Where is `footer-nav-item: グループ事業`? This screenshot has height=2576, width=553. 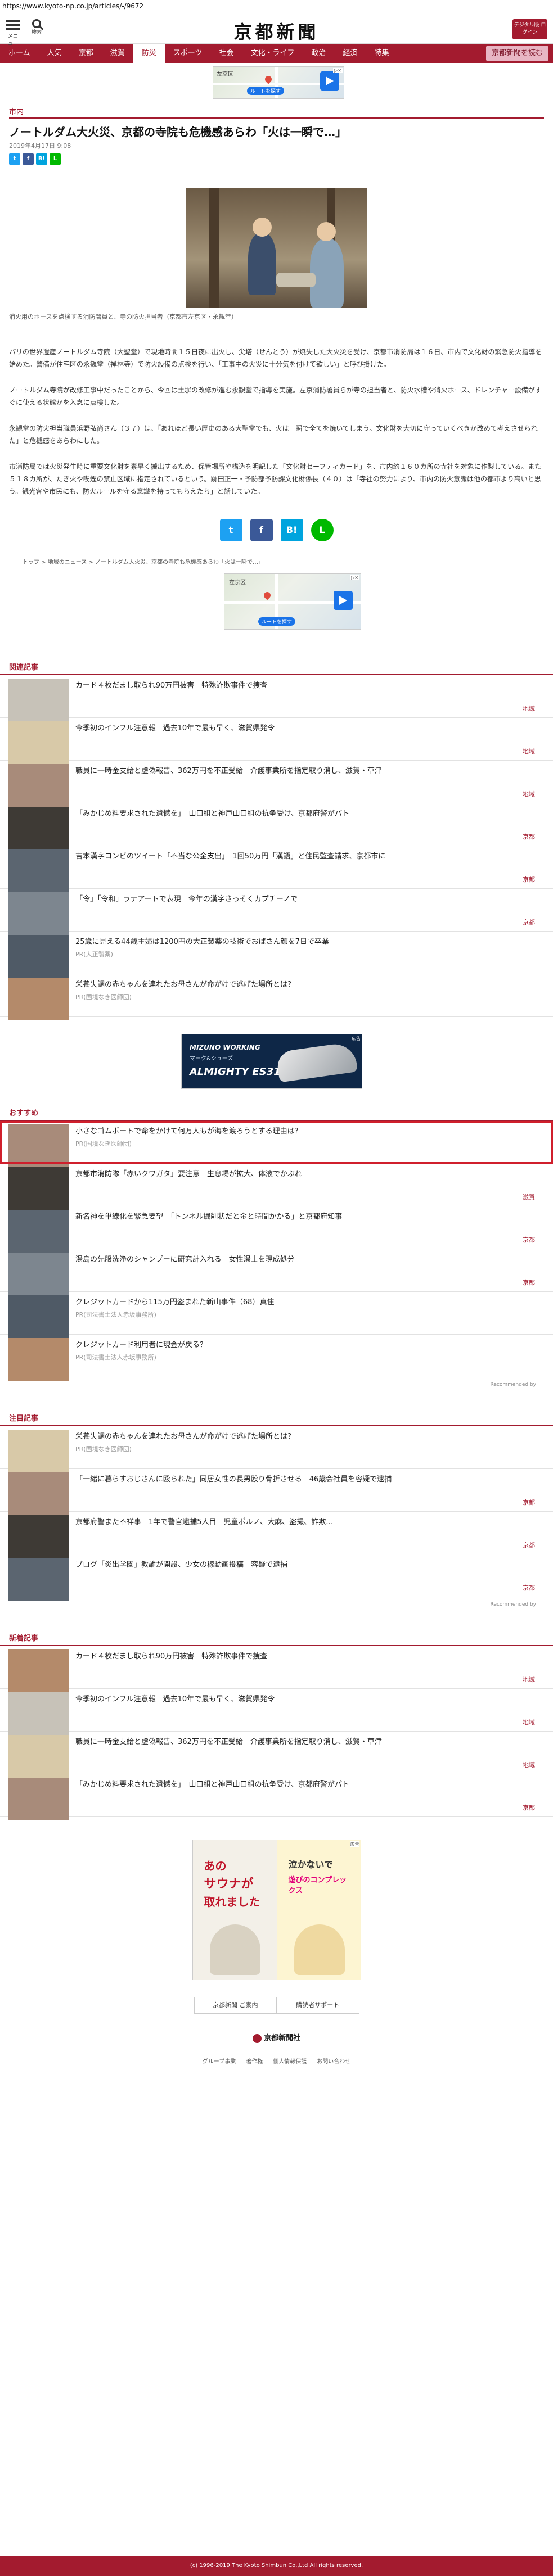
footer-nav-item: グループ事業 is located at coordinates (219, 2061).